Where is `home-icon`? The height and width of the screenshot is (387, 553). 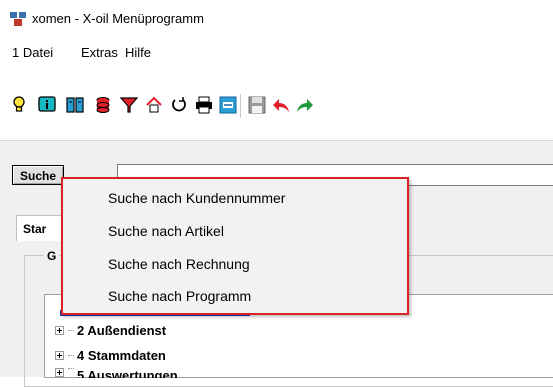 home-icon is located at coordinates (154, 104).